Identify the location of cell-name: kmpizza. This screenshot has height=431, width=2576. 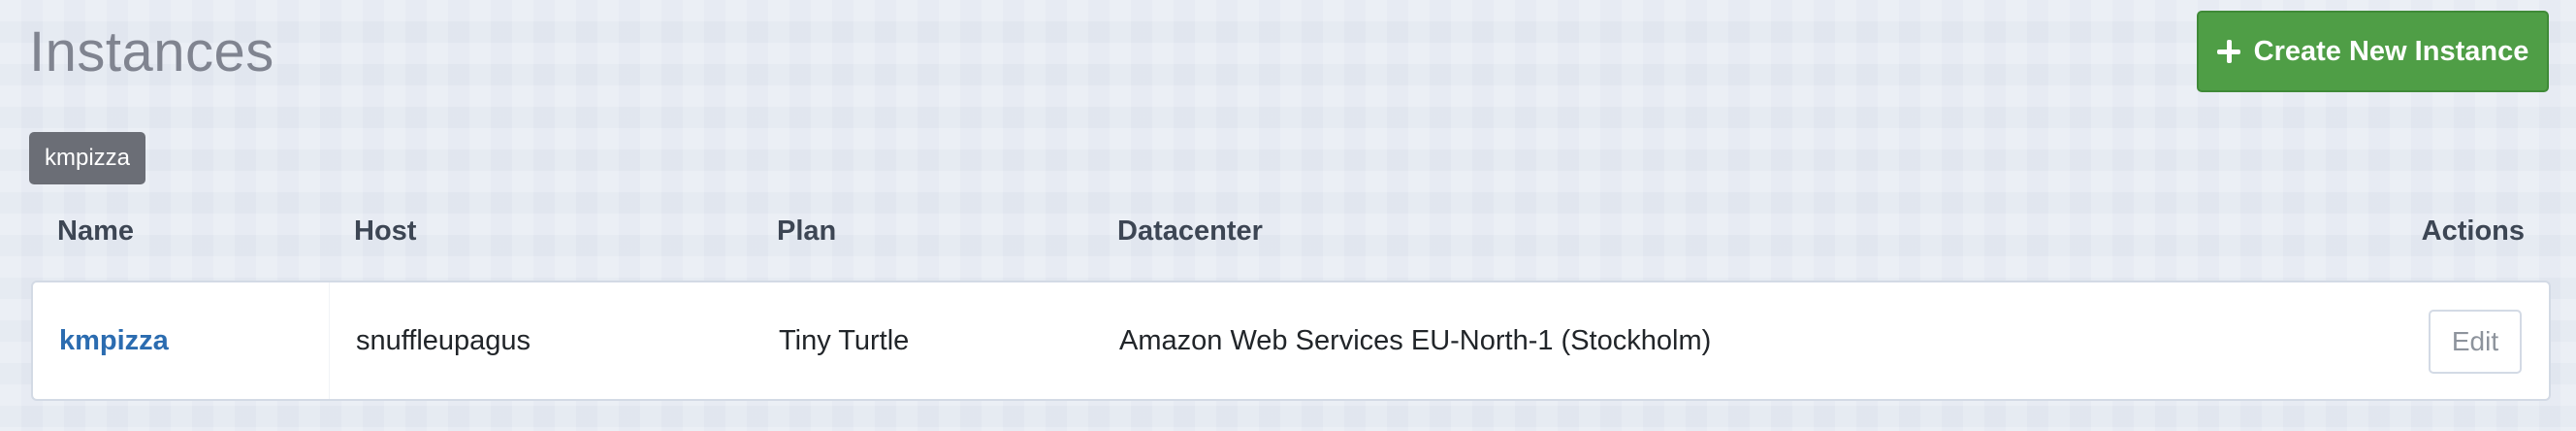
(114, 340).